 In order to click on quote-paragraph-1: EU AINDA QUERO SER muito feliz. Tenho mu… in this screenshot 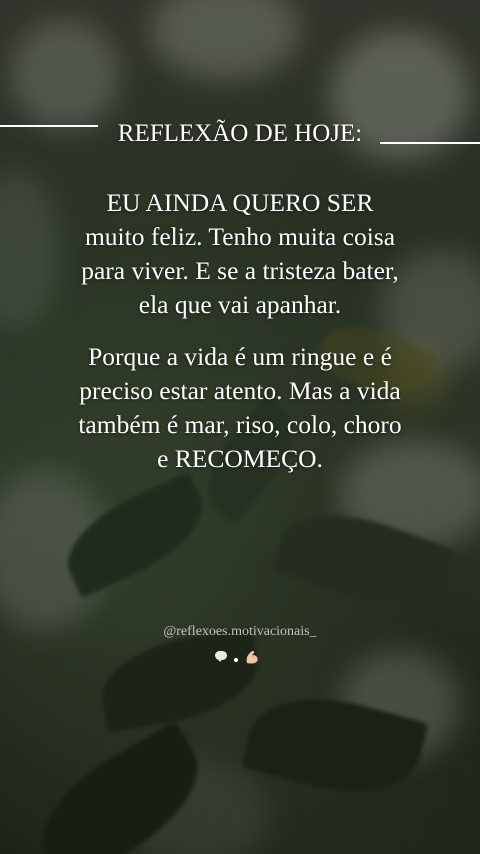, I will do `click(240, 254)`.